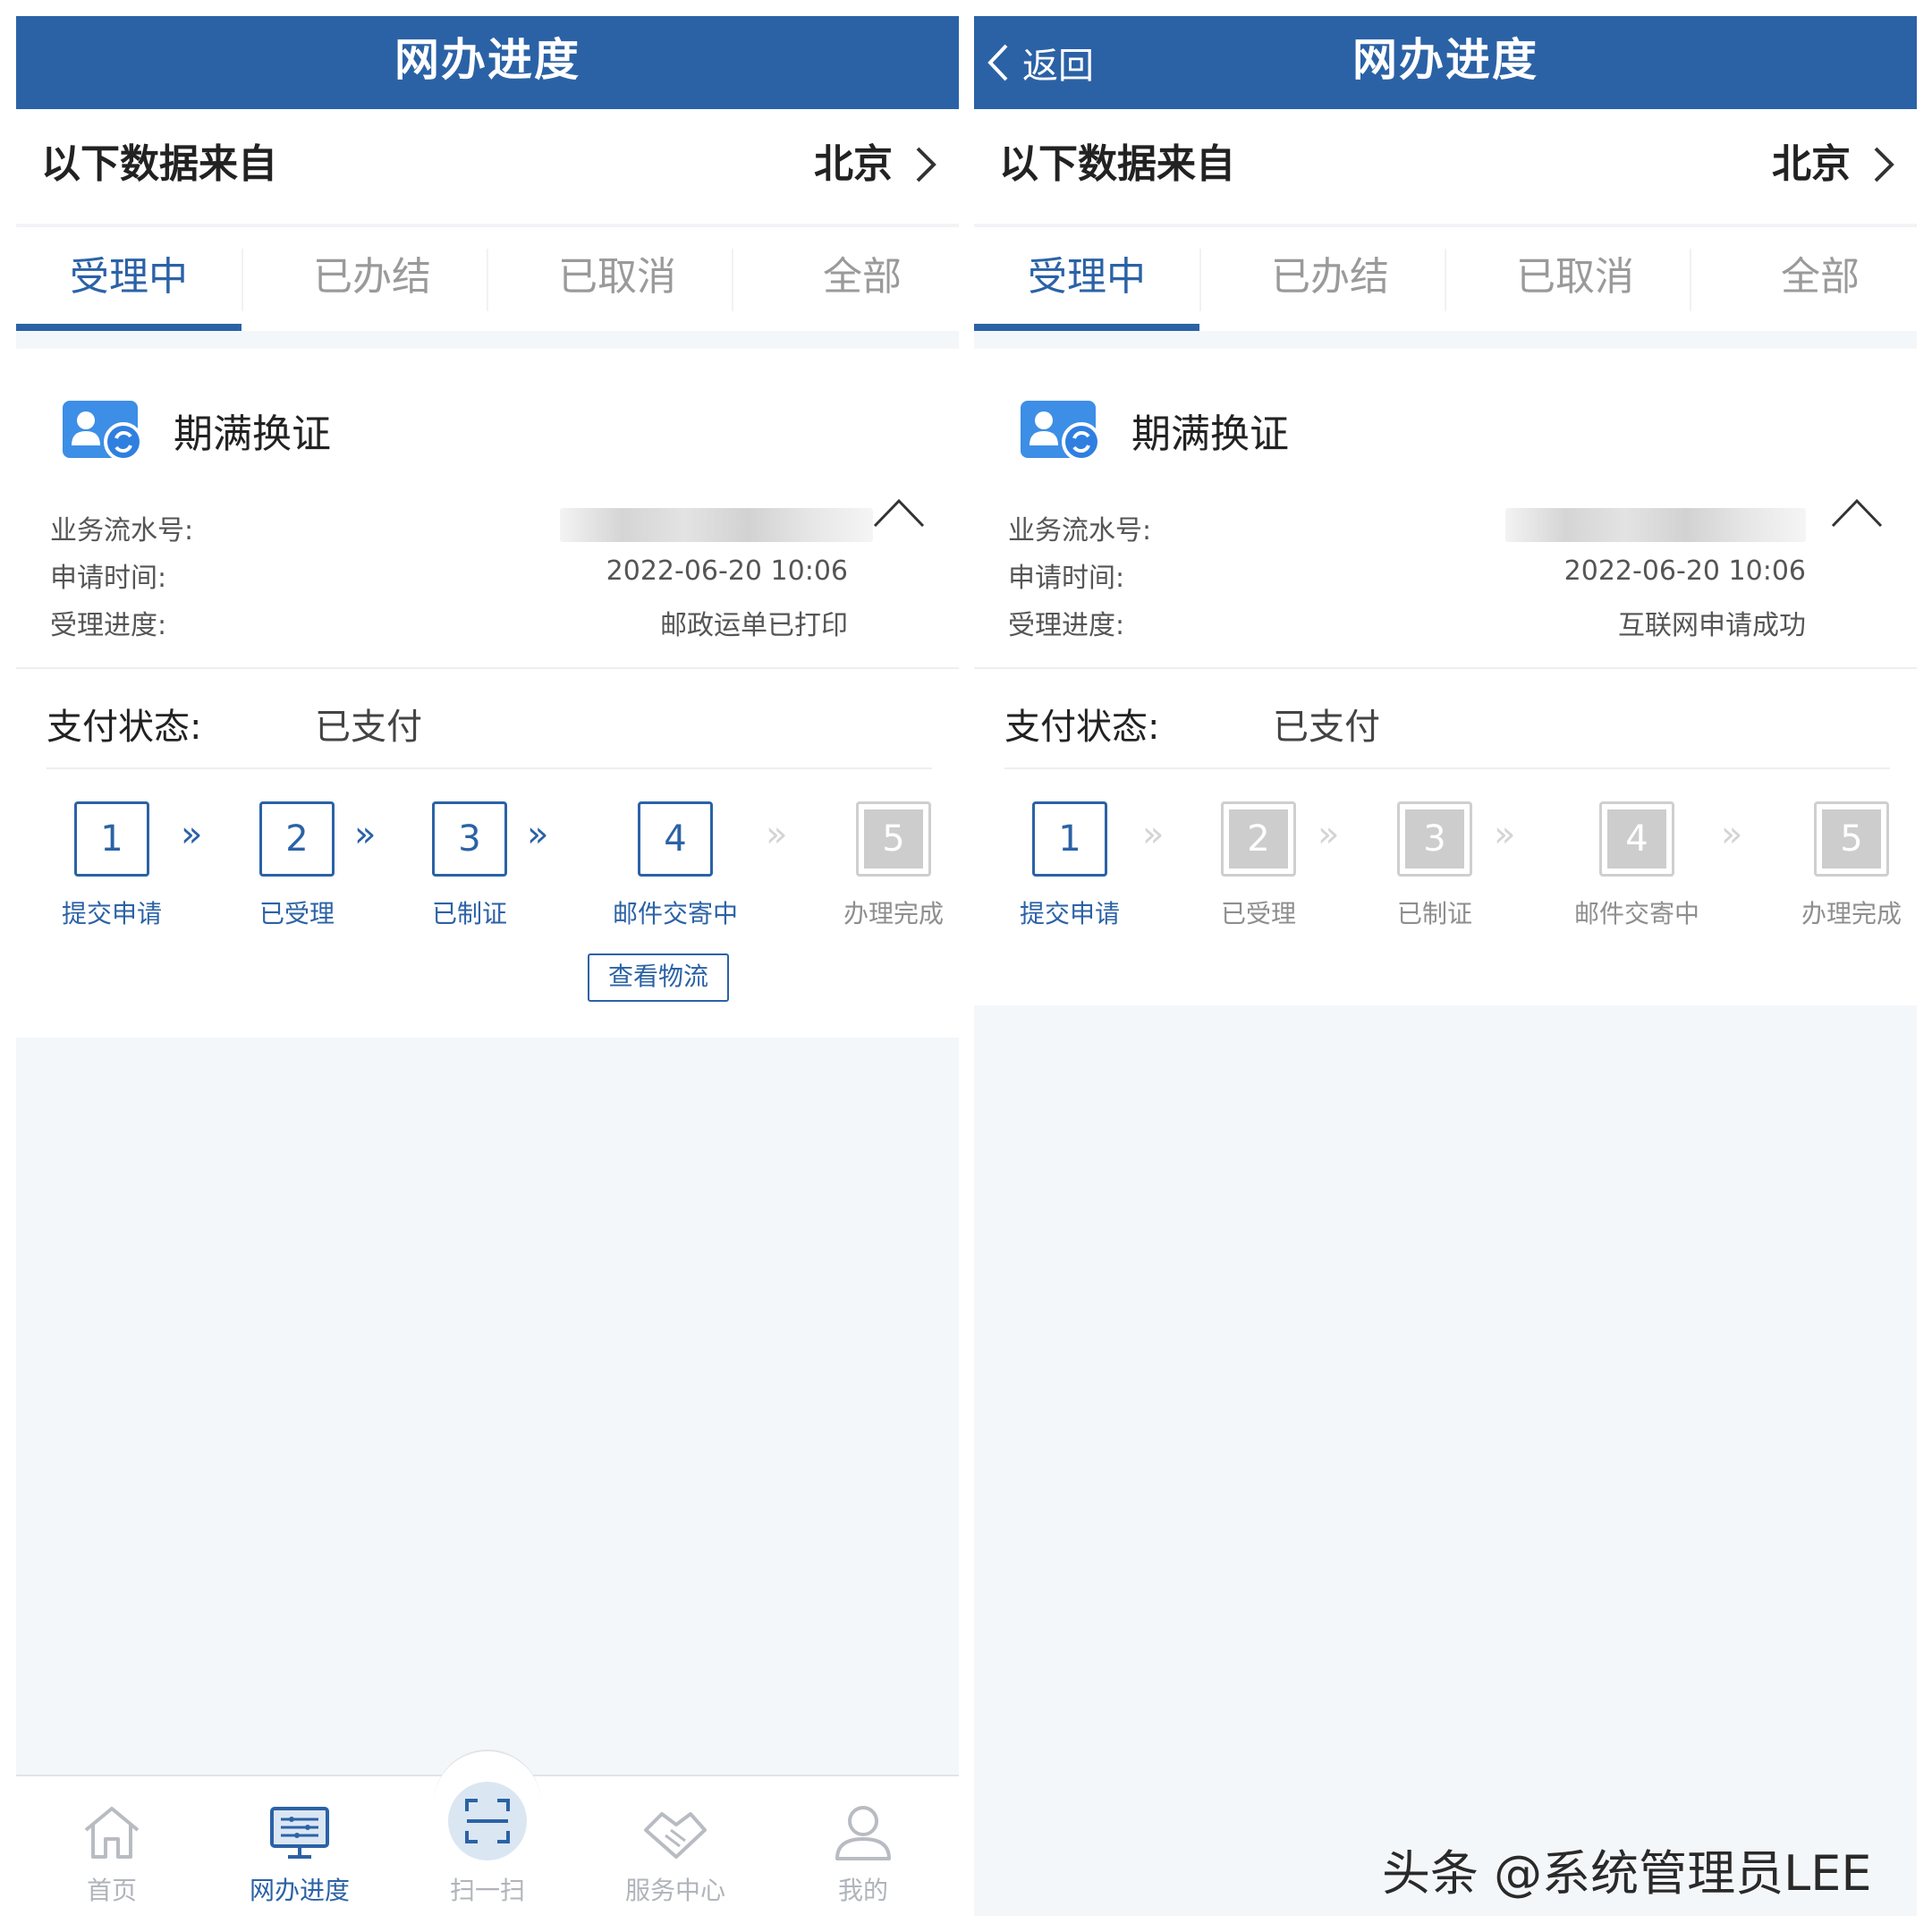 This screenshot has height=1932, width=1932. Describe the element at coordinates (674, 1890) in the screenshot. I see `nav-label: 服务中心` at that location.